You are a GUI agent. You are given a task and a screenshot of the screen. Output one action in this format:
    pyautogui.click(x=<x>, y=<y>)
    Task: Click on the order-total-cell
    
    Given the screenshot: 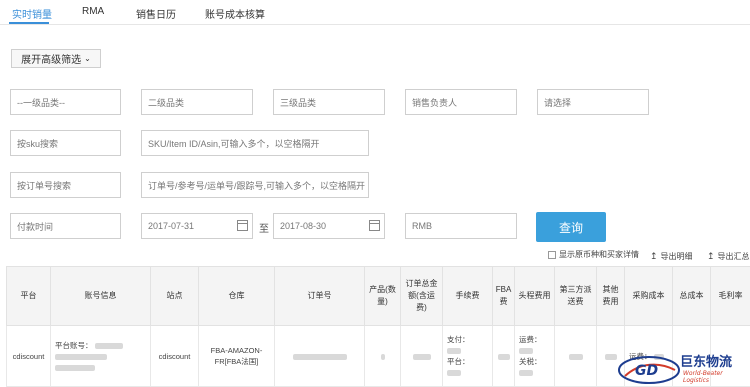 What is the action you would take?
    pyautogui.click(x=422, y=356)
    